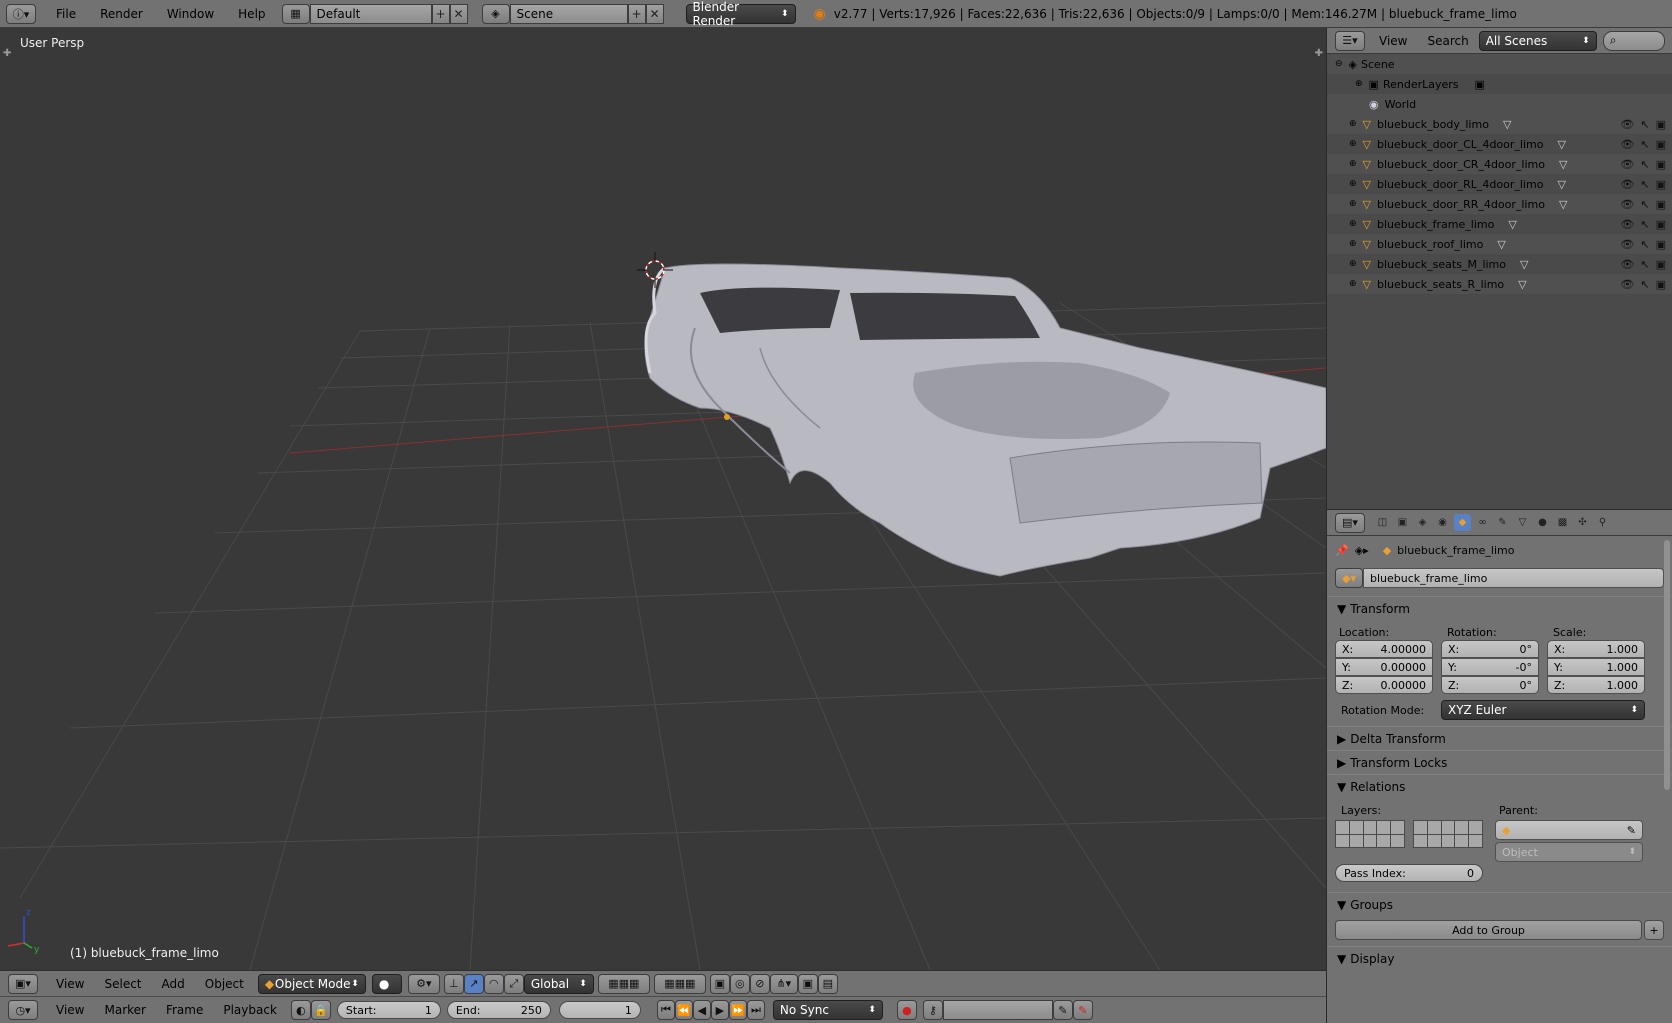  I want to click on jump-keyframe-back-icon: ⏪, so click(683, 1010).